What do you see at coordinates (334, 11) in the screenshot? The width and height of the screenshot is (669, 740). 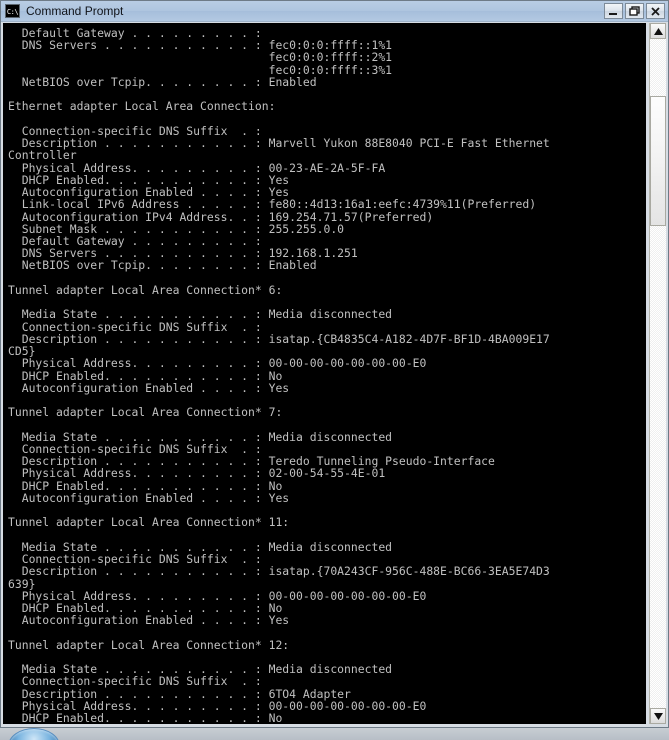 I see `window-titlebar: C:\ Command Prompt` at bounding box center [334, 11].